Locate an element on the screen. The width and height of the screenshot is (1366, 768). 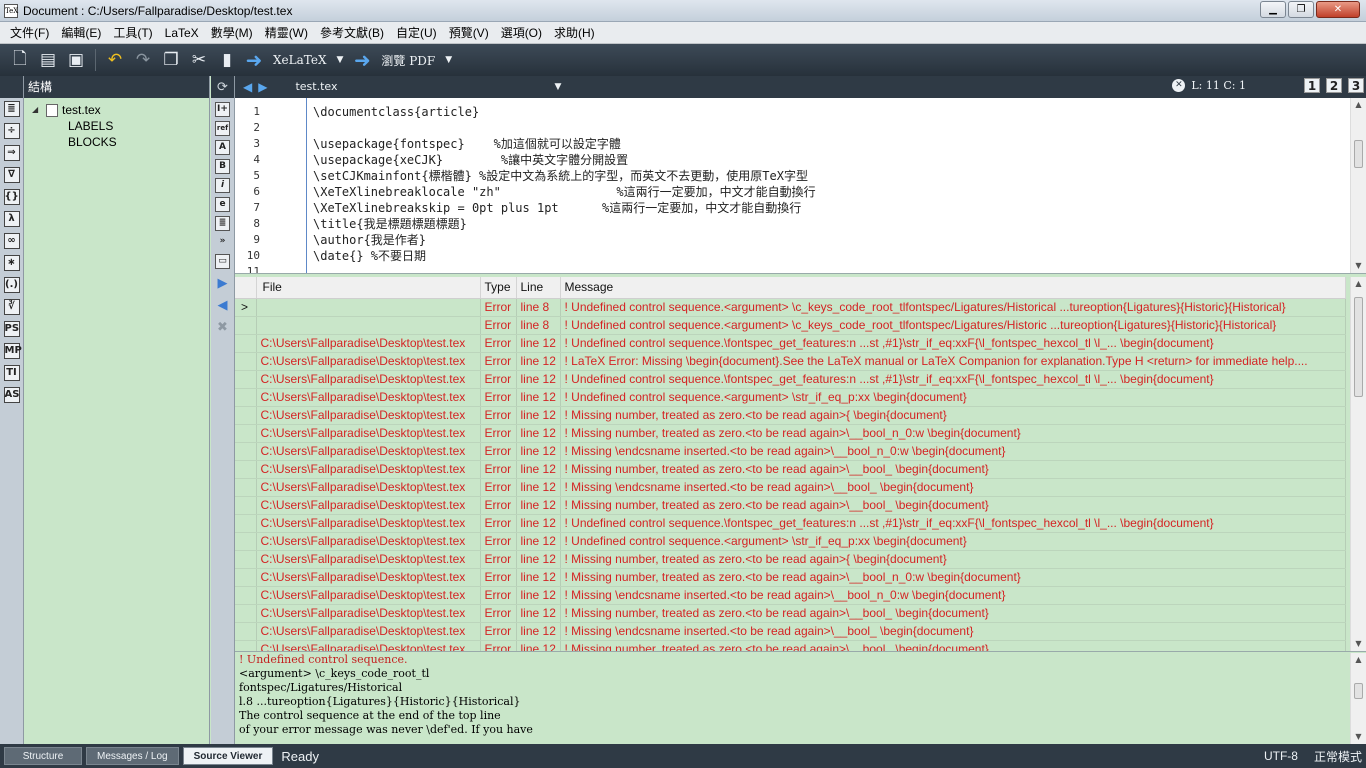
viewer-select: 瀏覽 PDF ▼ is located at coordinates (416, 60).